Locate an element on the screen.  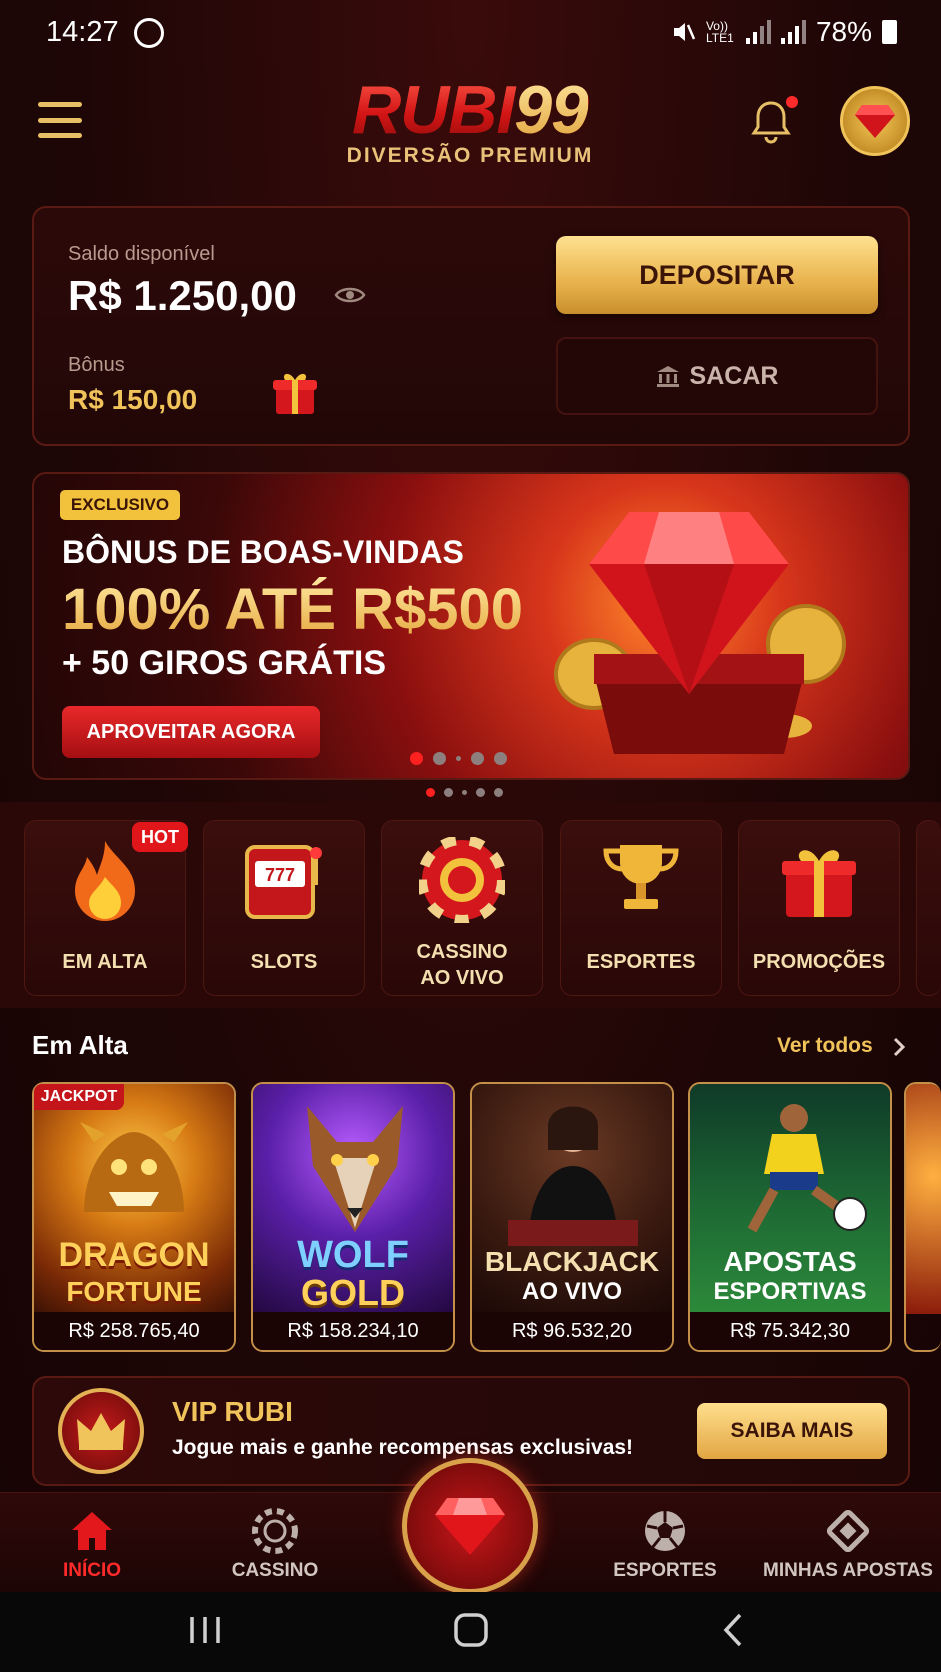
game-subtitle: ESPORTIVAS is located at coordinates (790, 1291).